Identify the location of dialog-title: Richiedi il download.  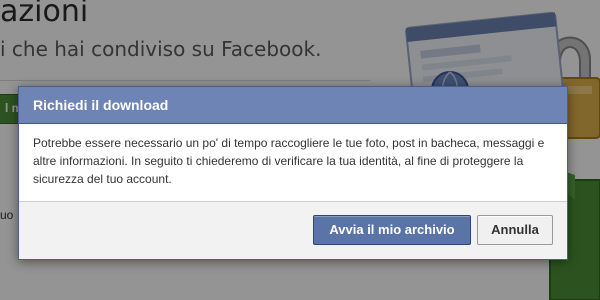
(293, 105).